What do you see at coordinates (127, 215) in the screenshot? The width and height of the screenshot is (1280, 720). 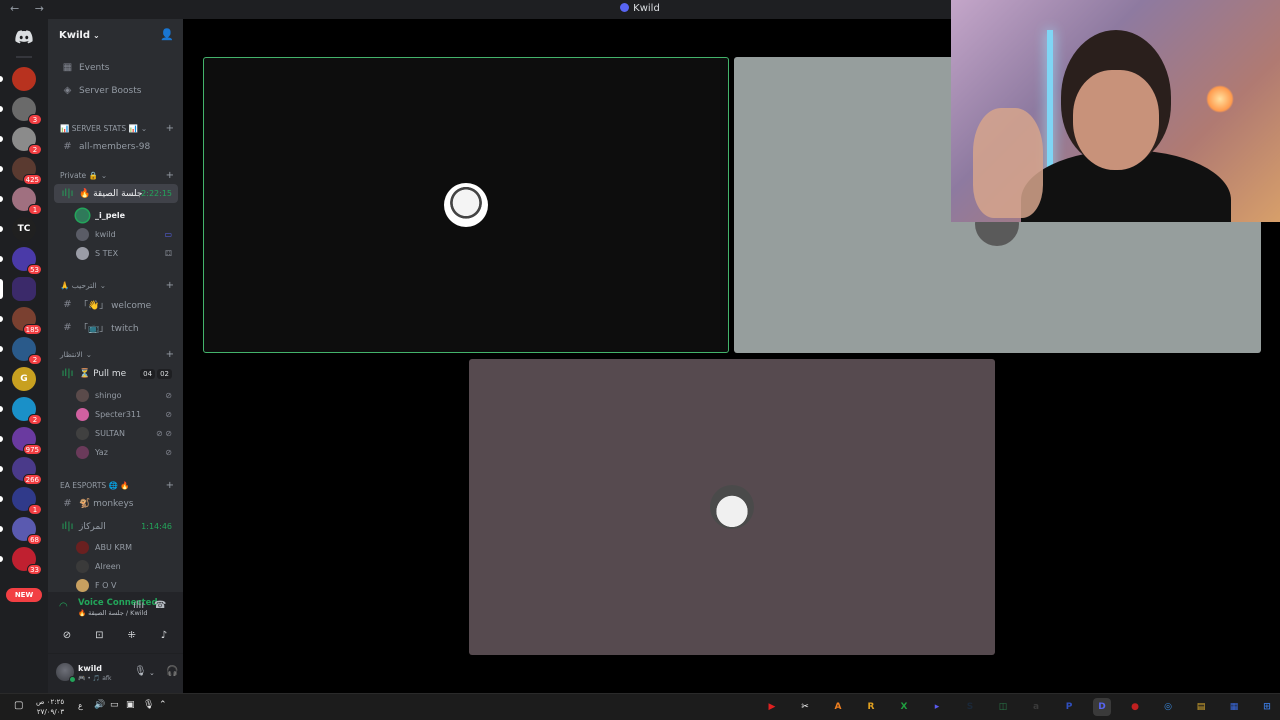 I see `voice-user: _i_pele` at bounding box center [127, 215].